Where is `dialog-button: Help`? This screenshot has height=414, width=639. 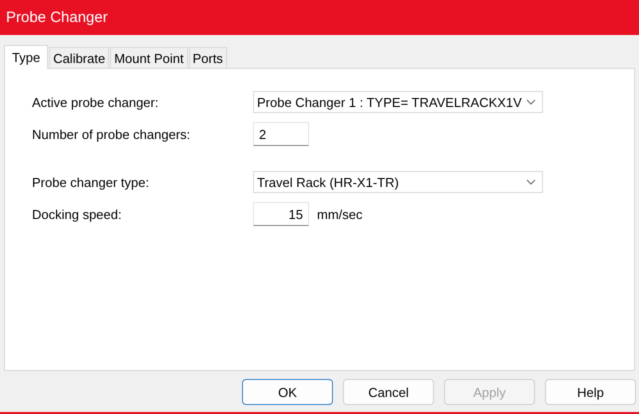 dialog-button: Help is located at coordinates (590, 392).